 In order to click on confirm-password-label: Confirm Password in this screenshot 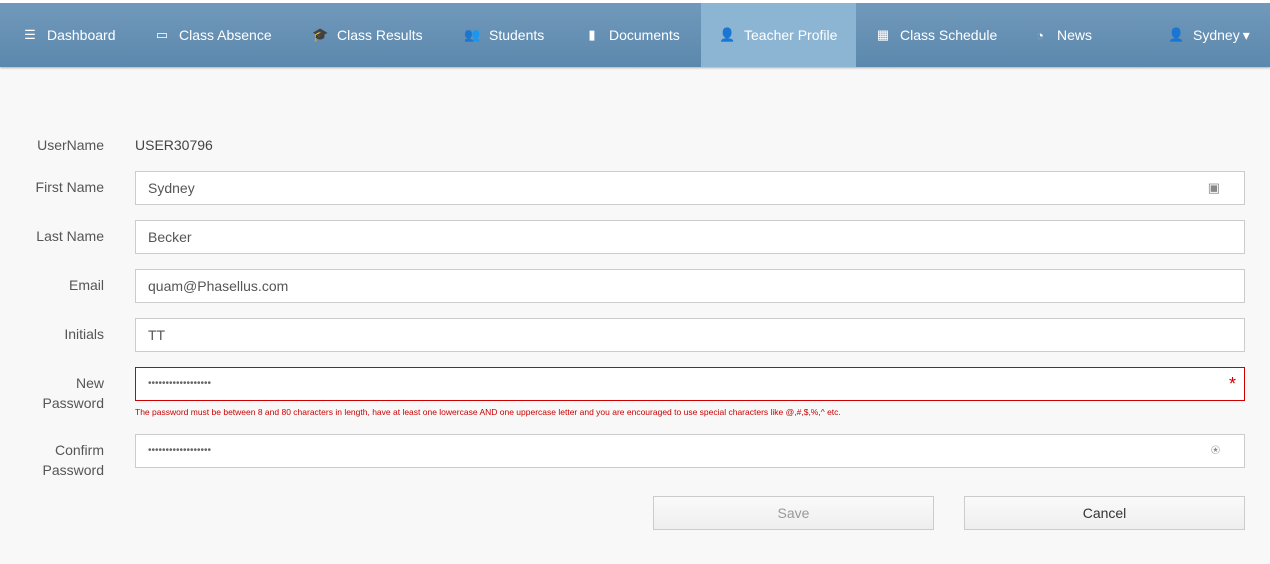, I will do `click(73, 460)`.